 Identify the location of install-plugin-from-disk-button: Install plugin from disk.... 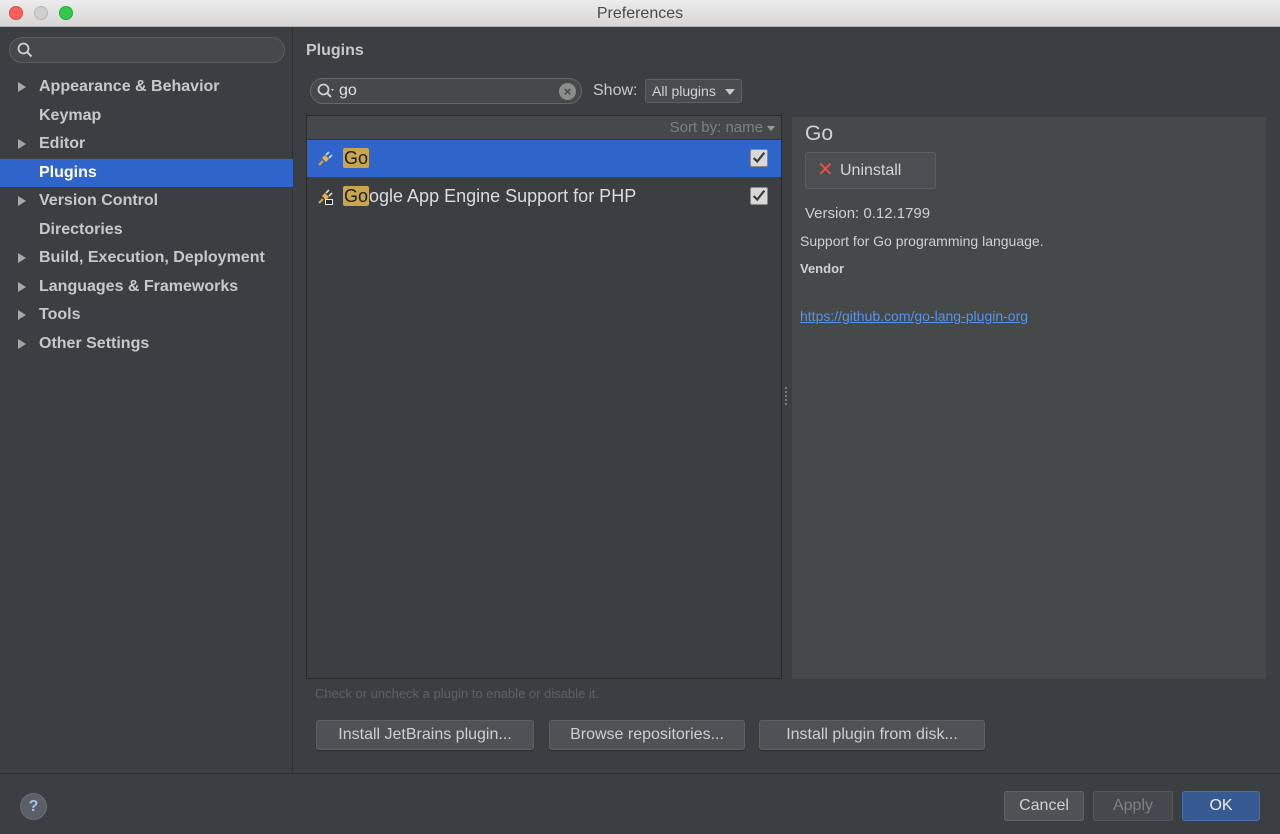
(872, 735).